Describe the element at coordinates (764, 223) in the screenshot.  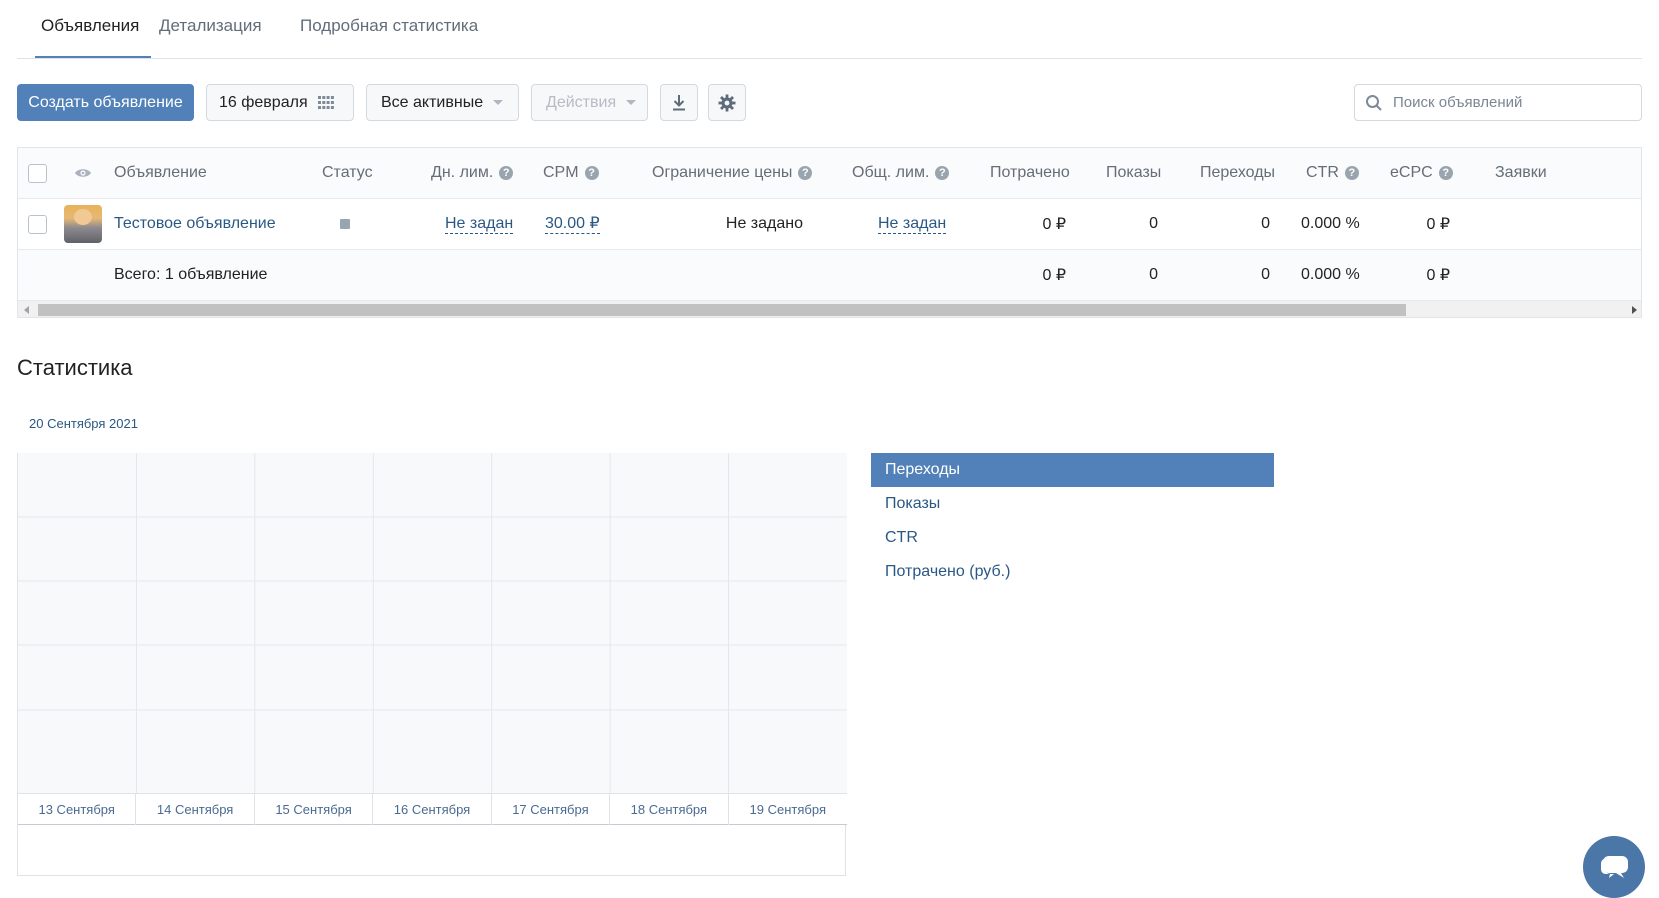
I see `price-limit-cell: Не задано` at that location.